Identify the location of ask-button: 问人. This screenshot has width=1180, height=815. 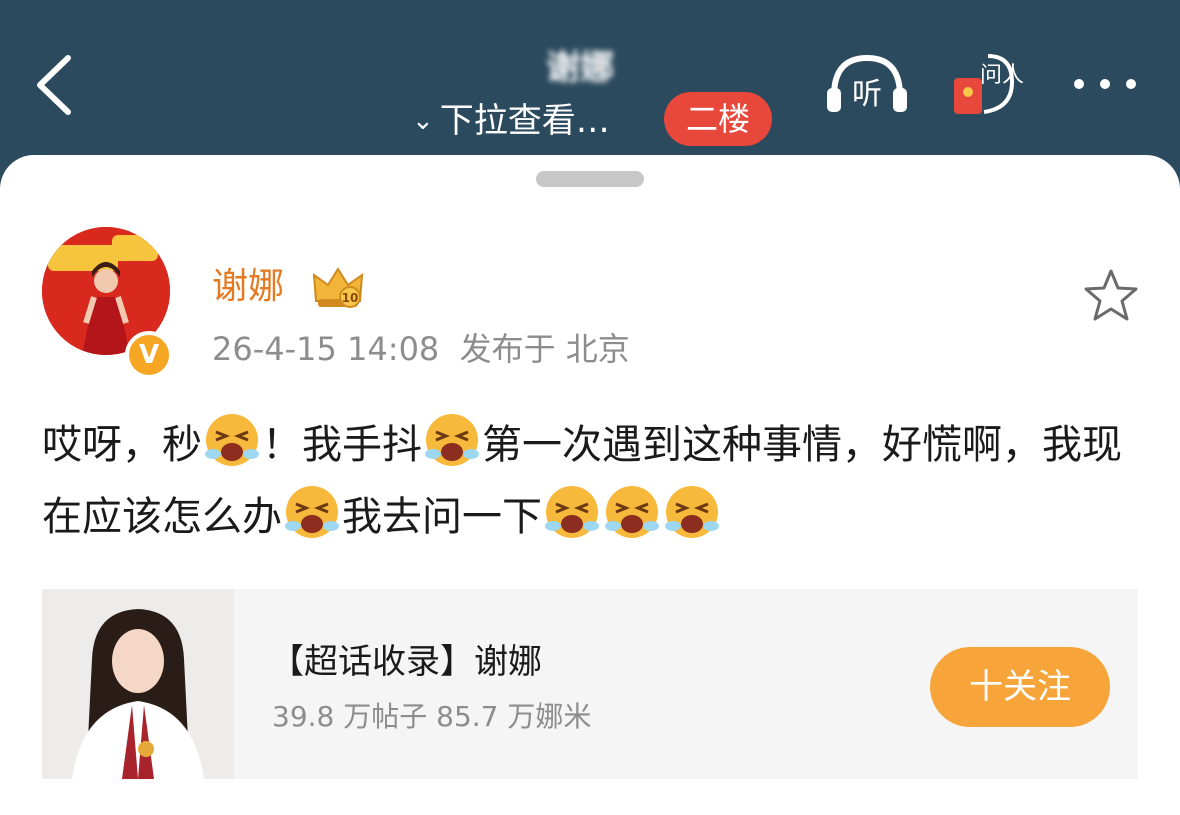
(988, 84).